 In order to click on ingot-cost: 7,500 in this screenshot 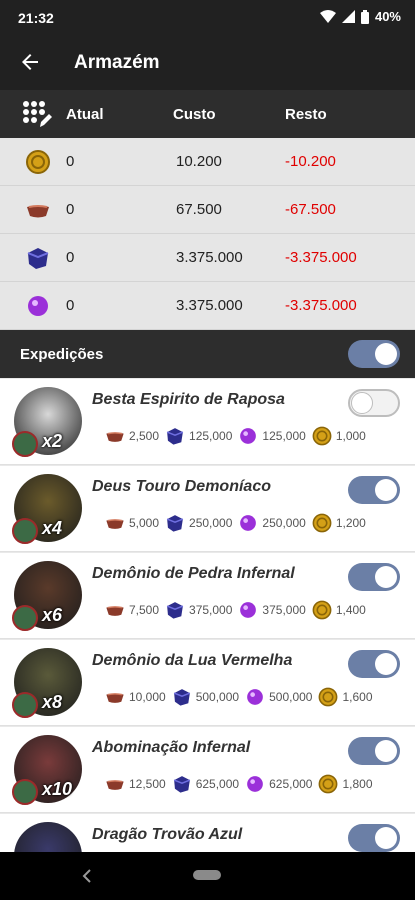, I will do `click(144, 610)`.